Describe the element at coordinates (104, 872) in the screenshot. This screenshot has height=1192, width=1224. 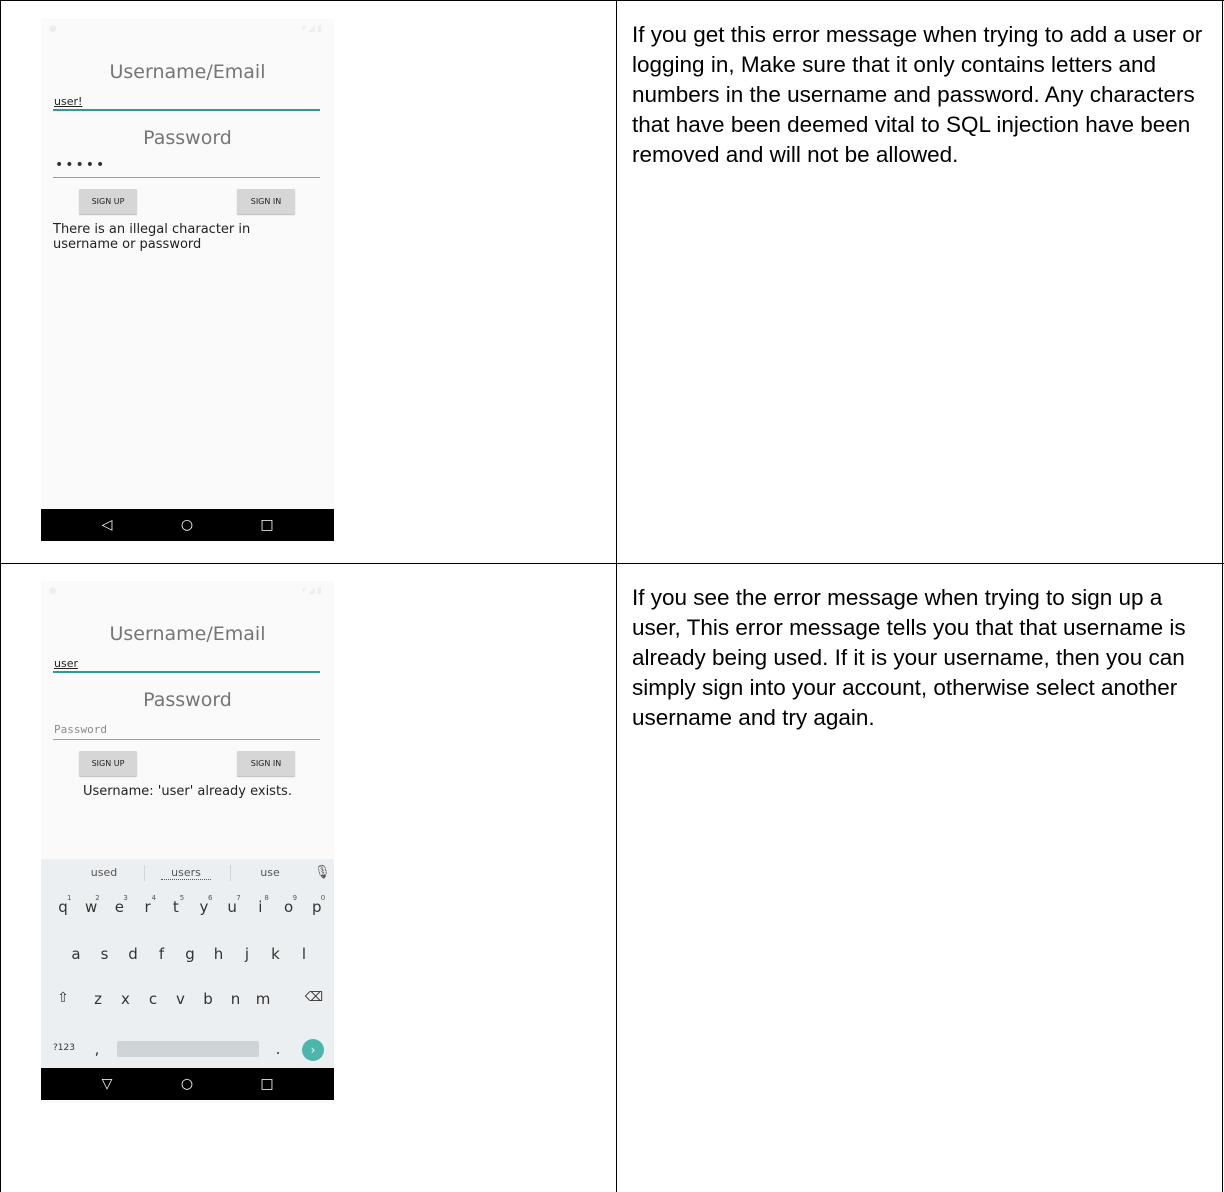
I see `suggestion-item: used` at that location.